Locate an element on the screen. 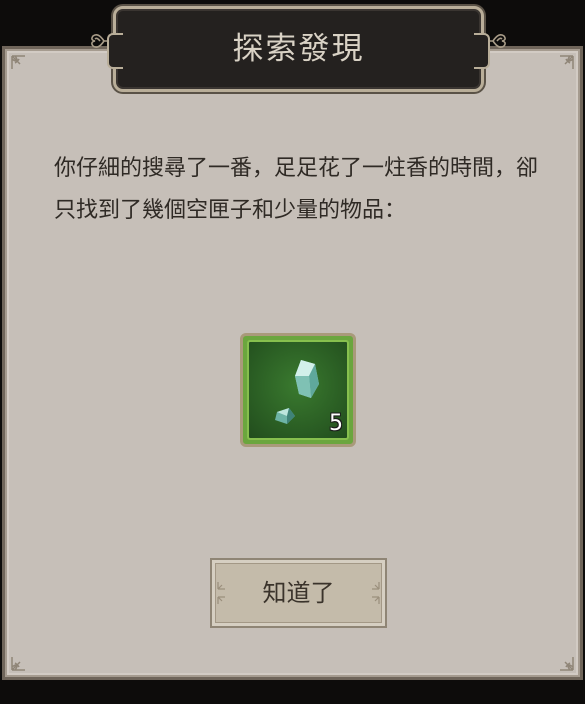  dialog-title-plaque: 探索發現 is located at coordinates (298, 49).